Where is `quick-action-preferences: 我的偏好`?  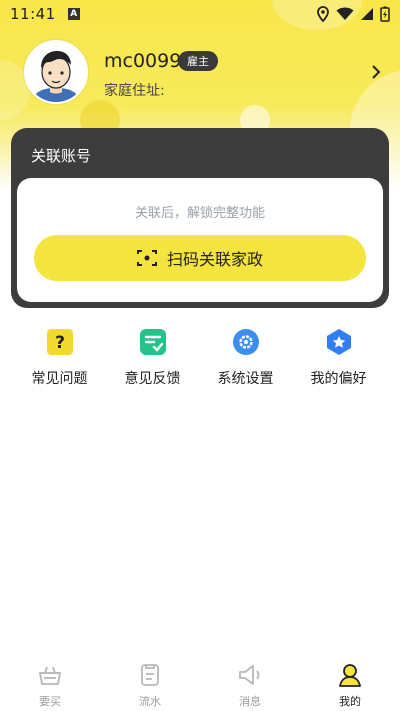
quick-action-preferences: 我的偏好 is located at coordinates (338, 363).